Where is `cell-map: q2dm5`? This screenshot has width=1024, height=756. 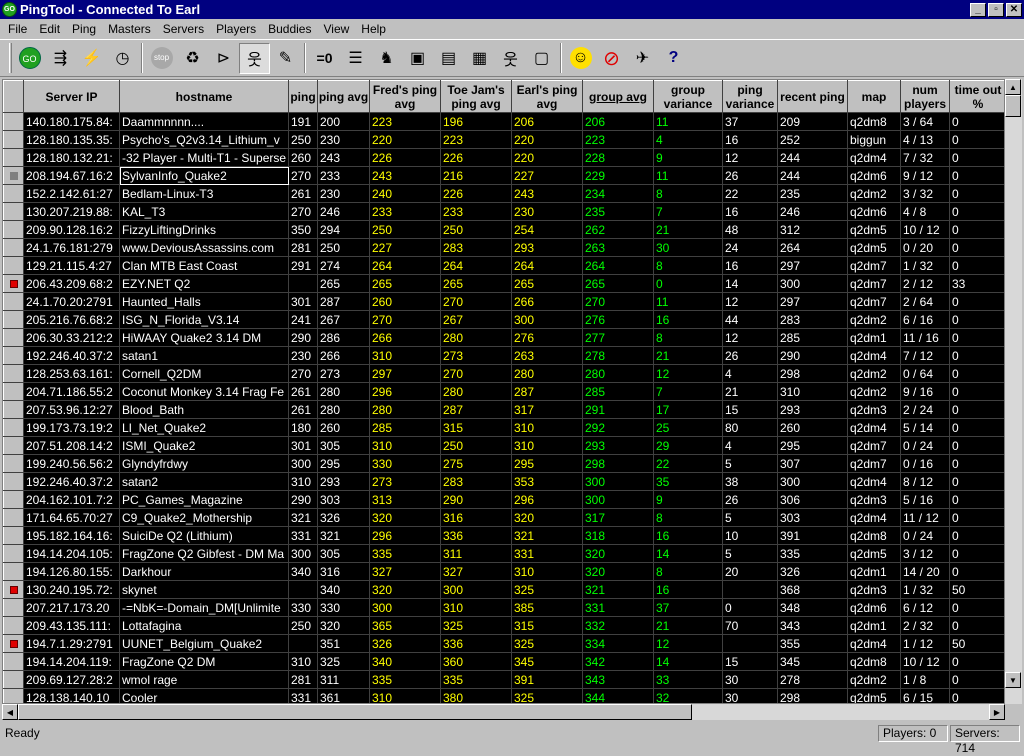
cell-map: q2dm5 is located at coordinates (874, 695).